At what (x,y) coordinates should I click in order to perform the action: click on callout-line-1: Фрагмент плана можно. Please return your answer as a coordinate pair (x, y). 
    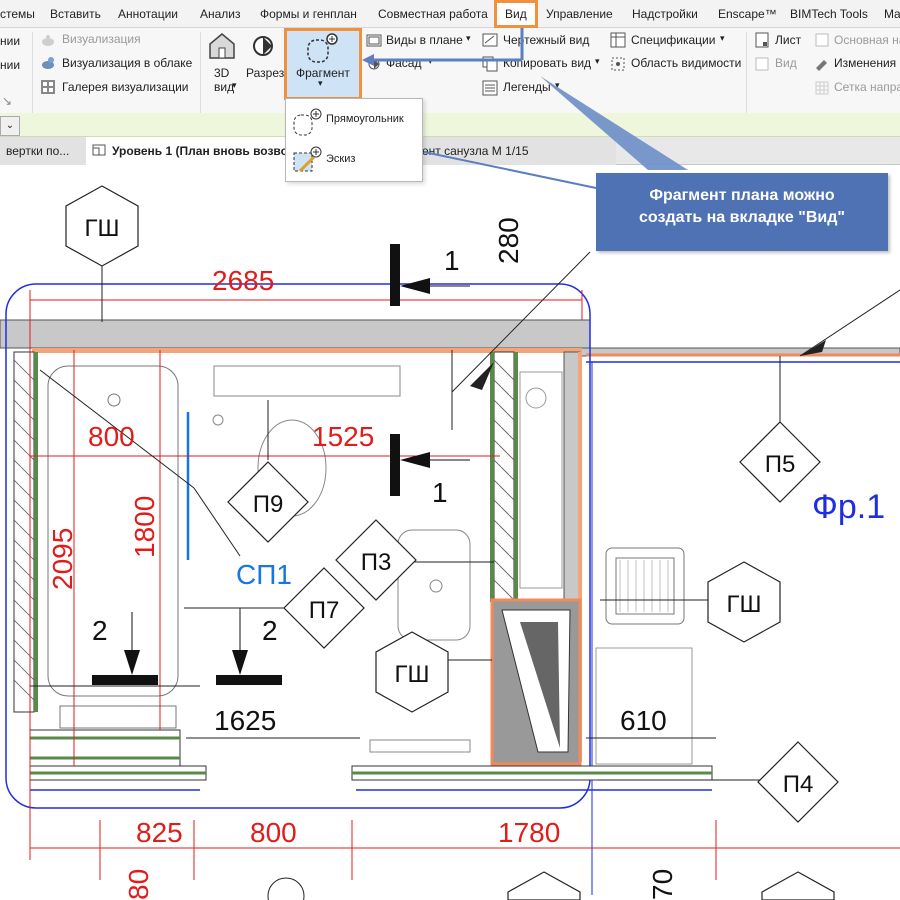
    Looking at the image, I should click on (742, 195).